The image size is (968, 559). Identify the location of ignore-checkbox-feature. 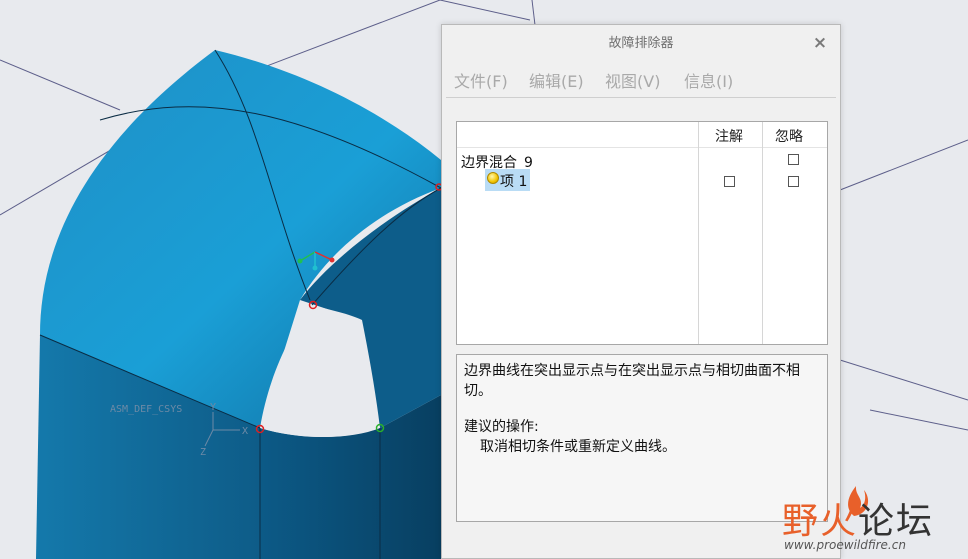
(793, 159).